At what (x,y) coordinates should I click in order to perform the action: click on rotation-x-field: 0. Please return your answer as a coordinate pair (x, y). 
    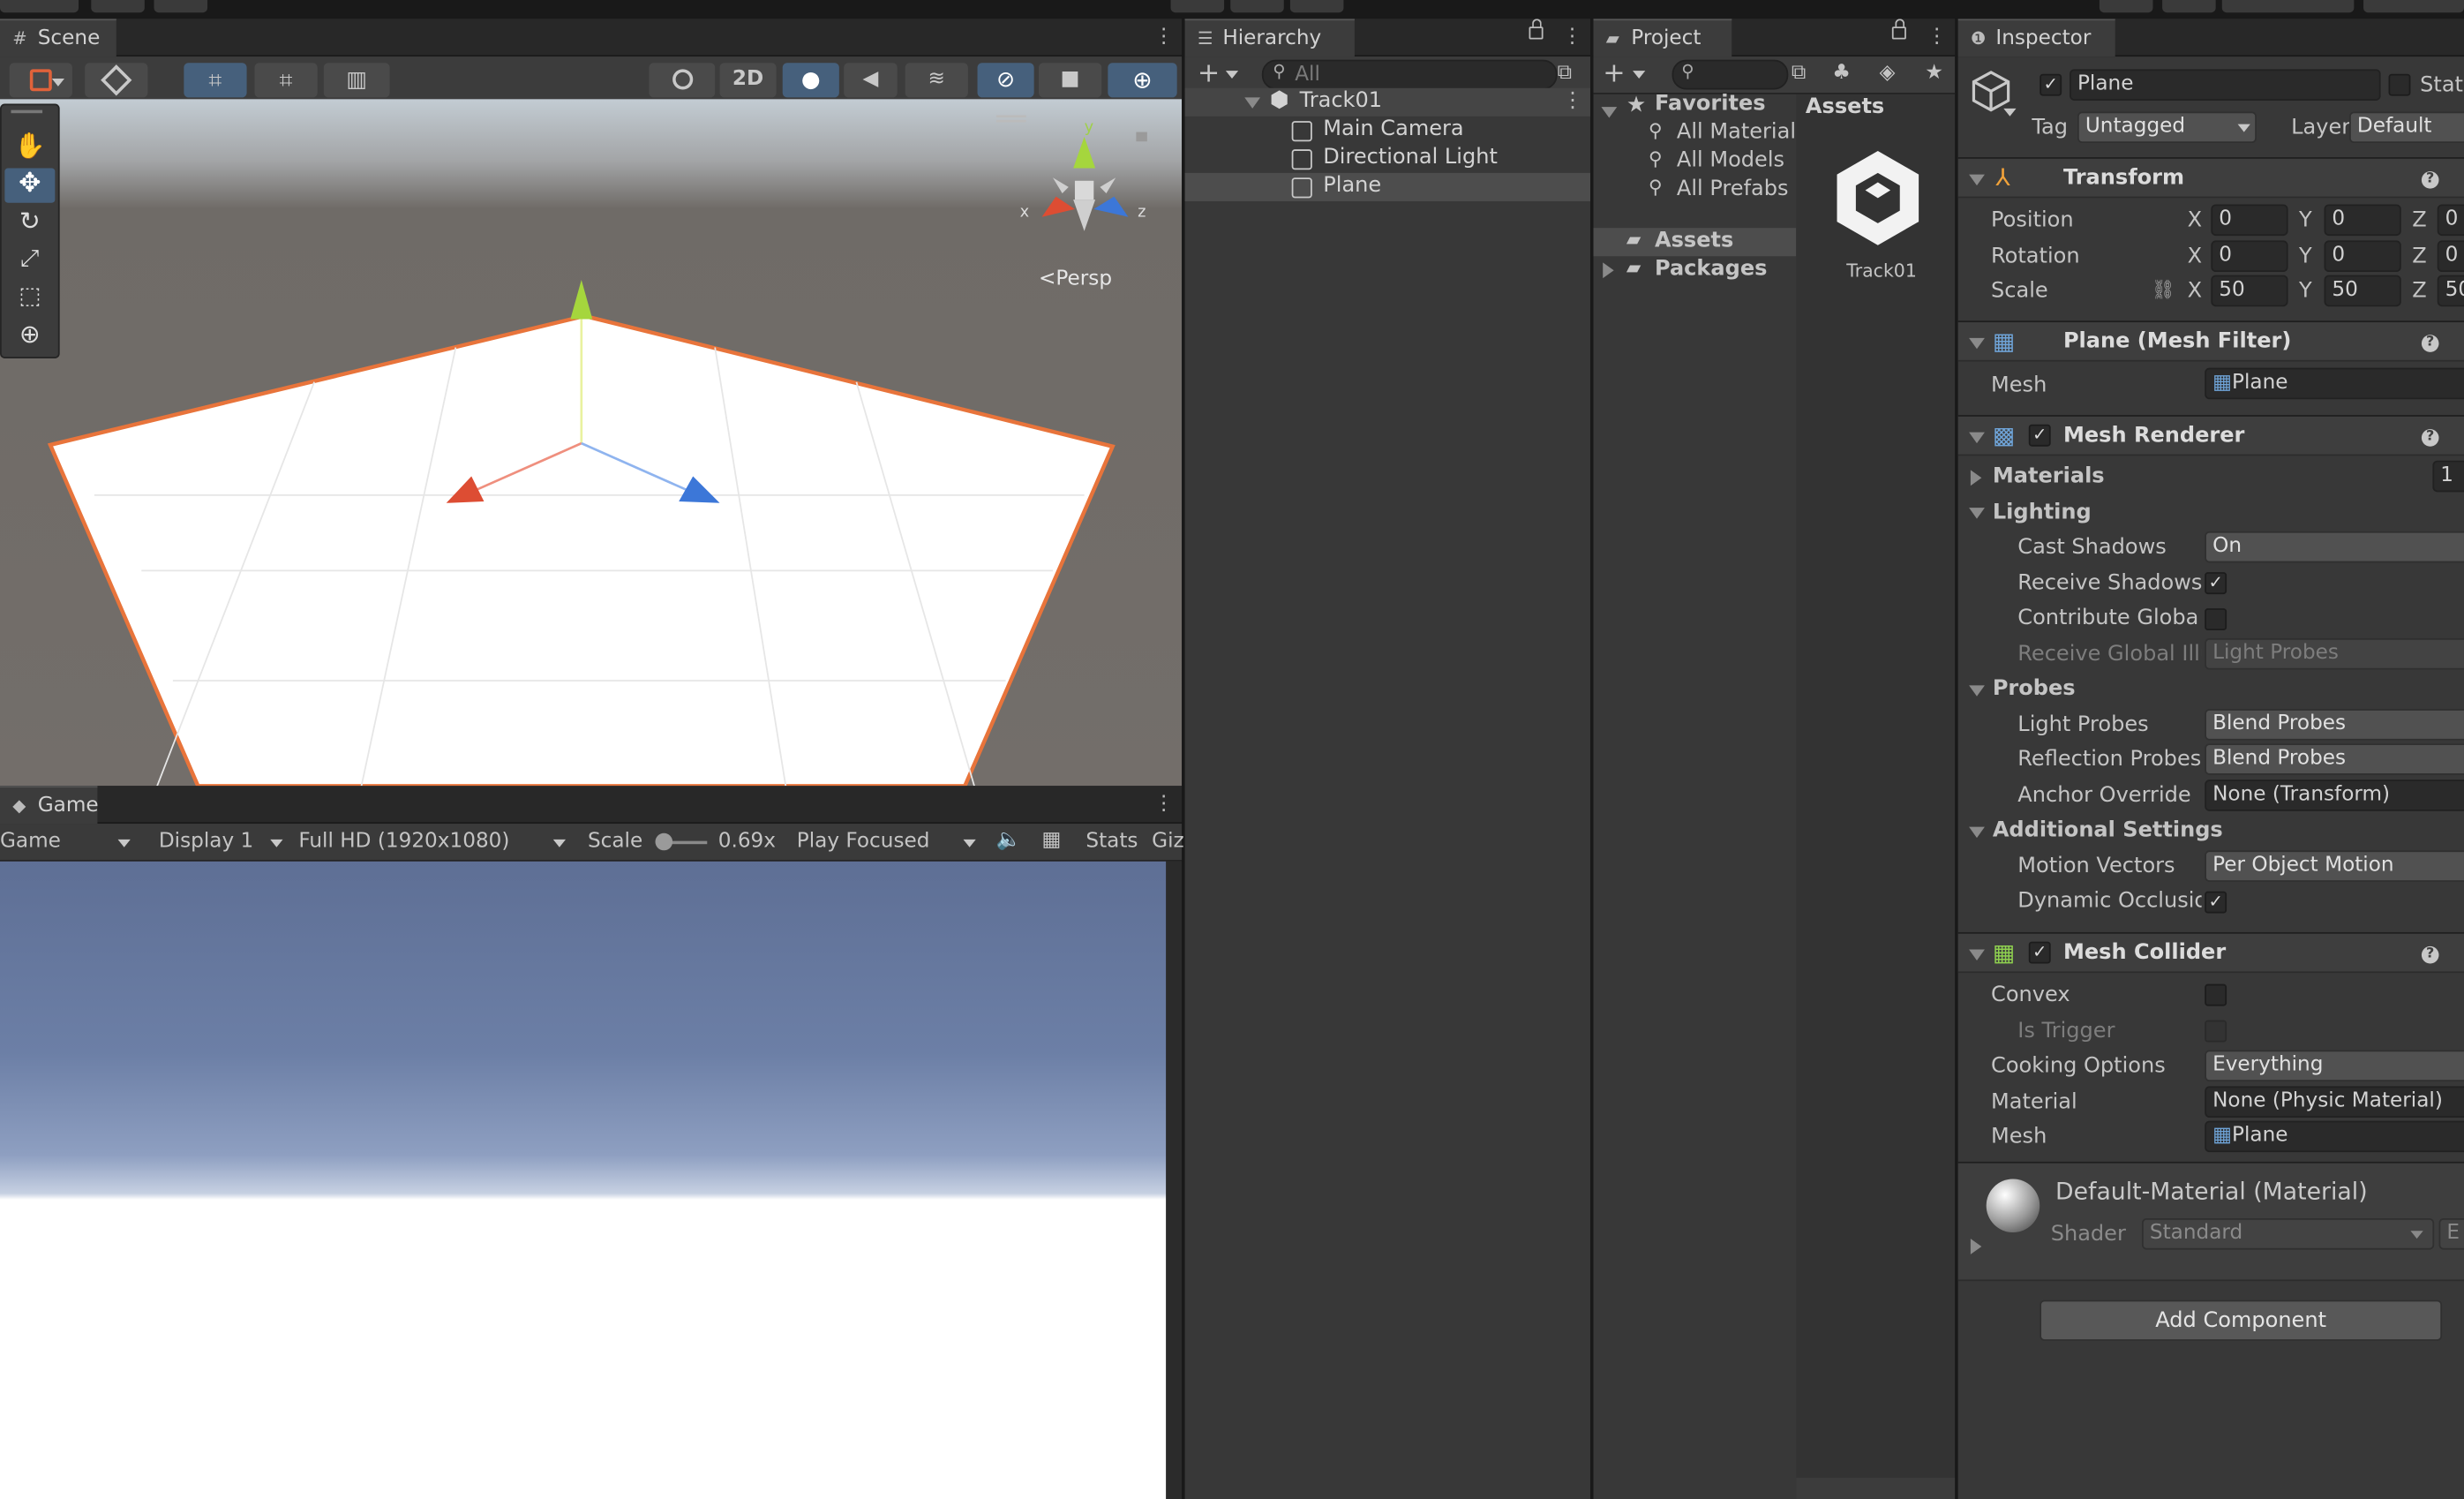
    Looking at the image, I should click on (2250, 256).